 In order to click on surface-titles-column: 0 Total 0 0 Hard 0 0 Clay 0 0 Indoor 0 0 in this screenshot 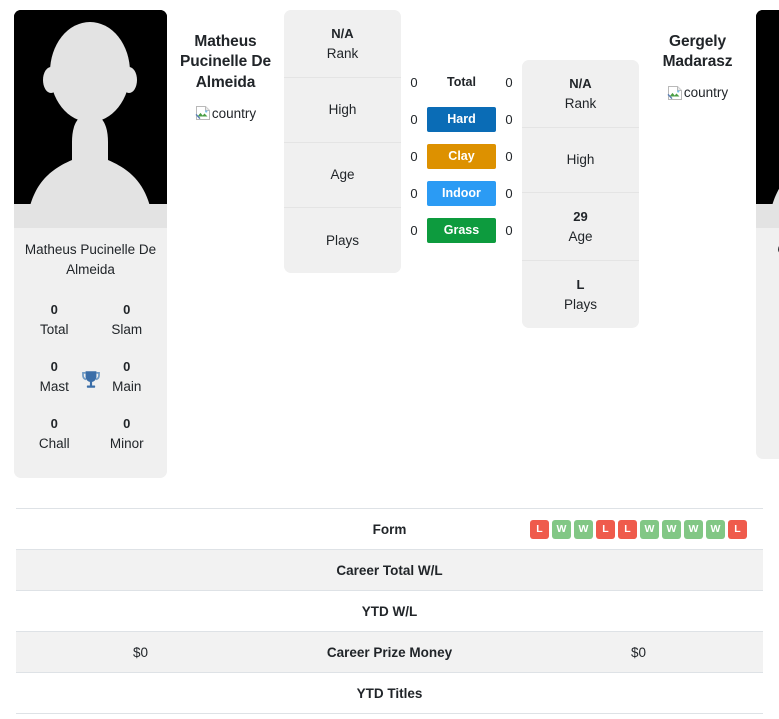, I will do `click(461, 126)`.